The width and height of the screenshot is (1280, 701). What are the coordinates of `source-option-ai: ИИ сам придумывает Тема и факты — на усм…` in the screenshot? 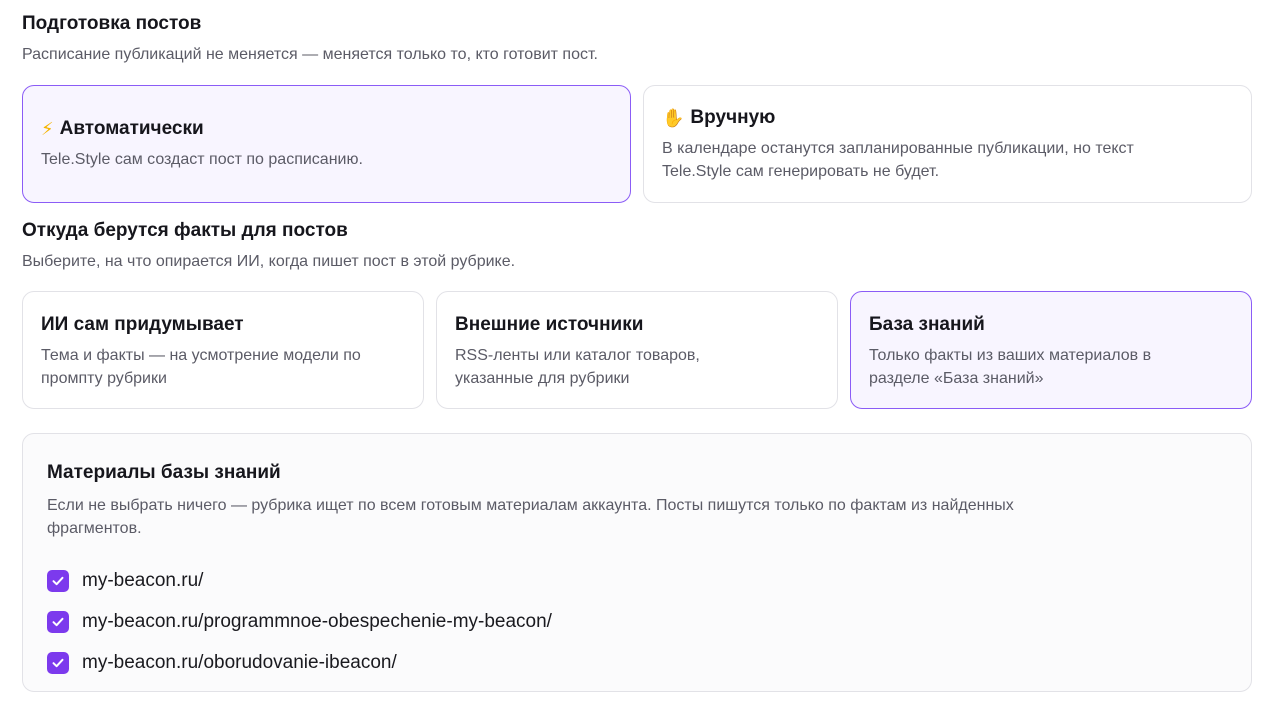 It's located at (223, 350).